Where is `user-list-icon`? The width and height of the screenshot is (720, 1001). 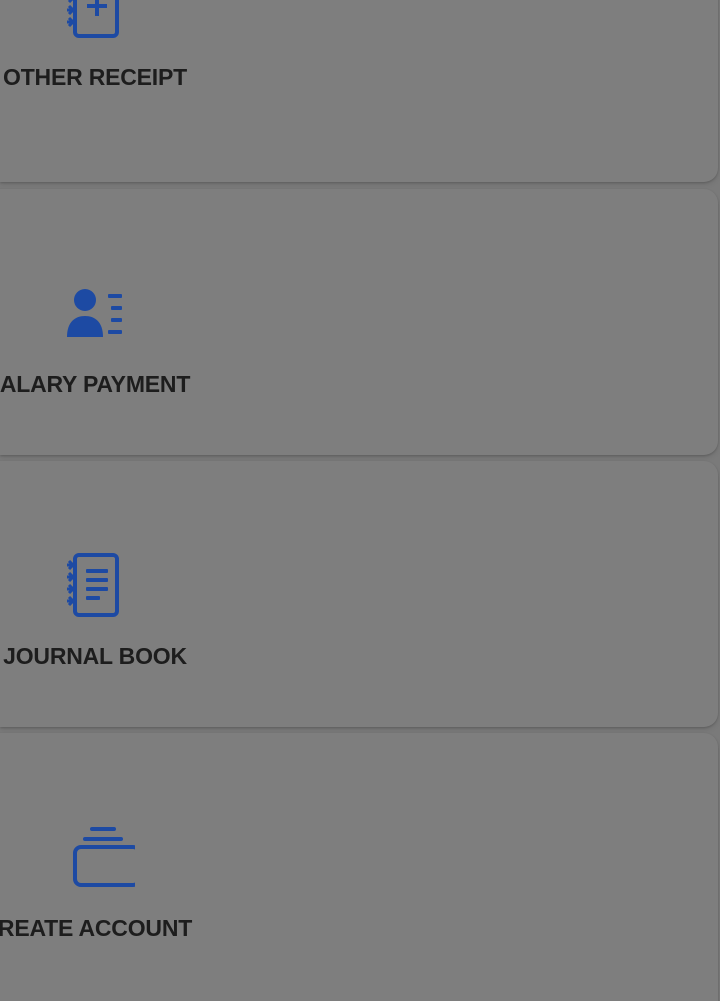 user-list-icon is located at coordinates (95, 313).